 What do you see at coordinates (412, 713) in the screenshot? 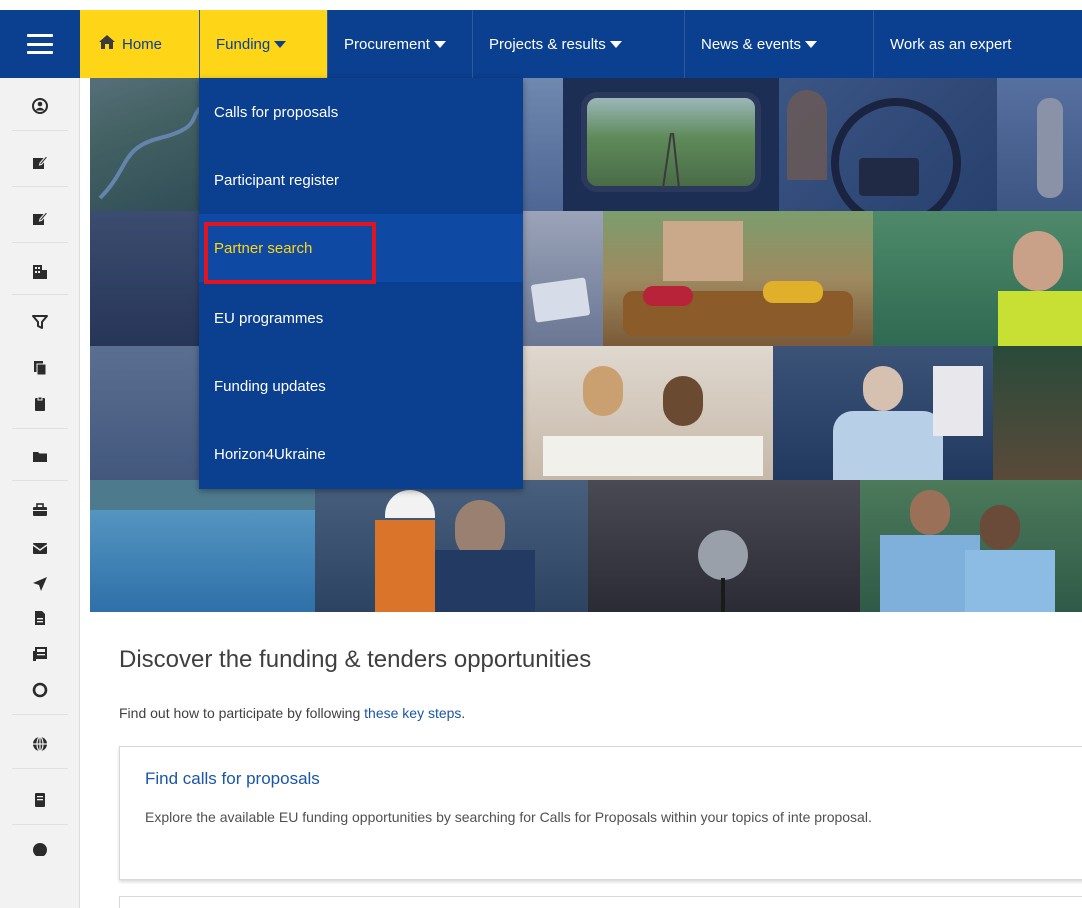
I see `key-steps-link: these key steps` at bounding box center [412, 713].